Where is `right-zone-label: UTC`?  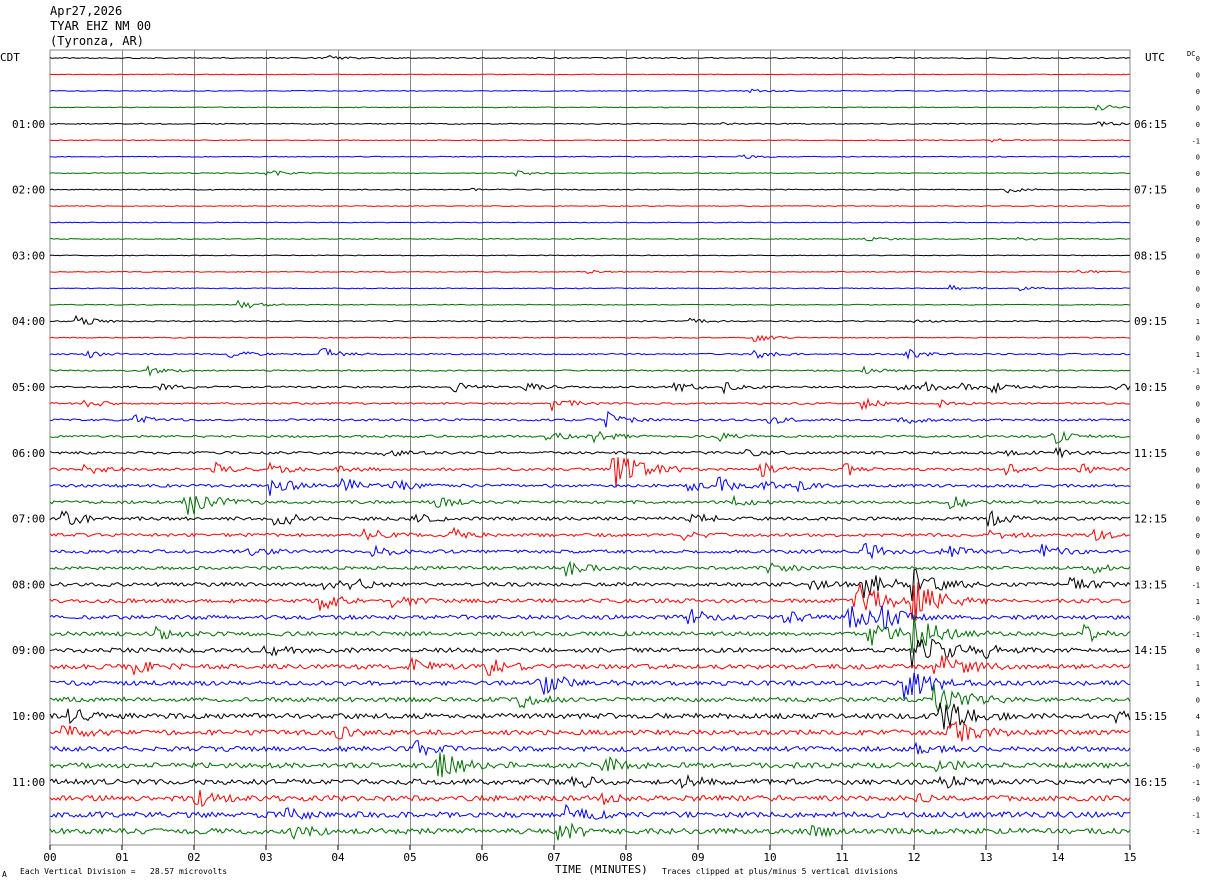
right-zone-label: UTC is located at coordinates (1155, 57).